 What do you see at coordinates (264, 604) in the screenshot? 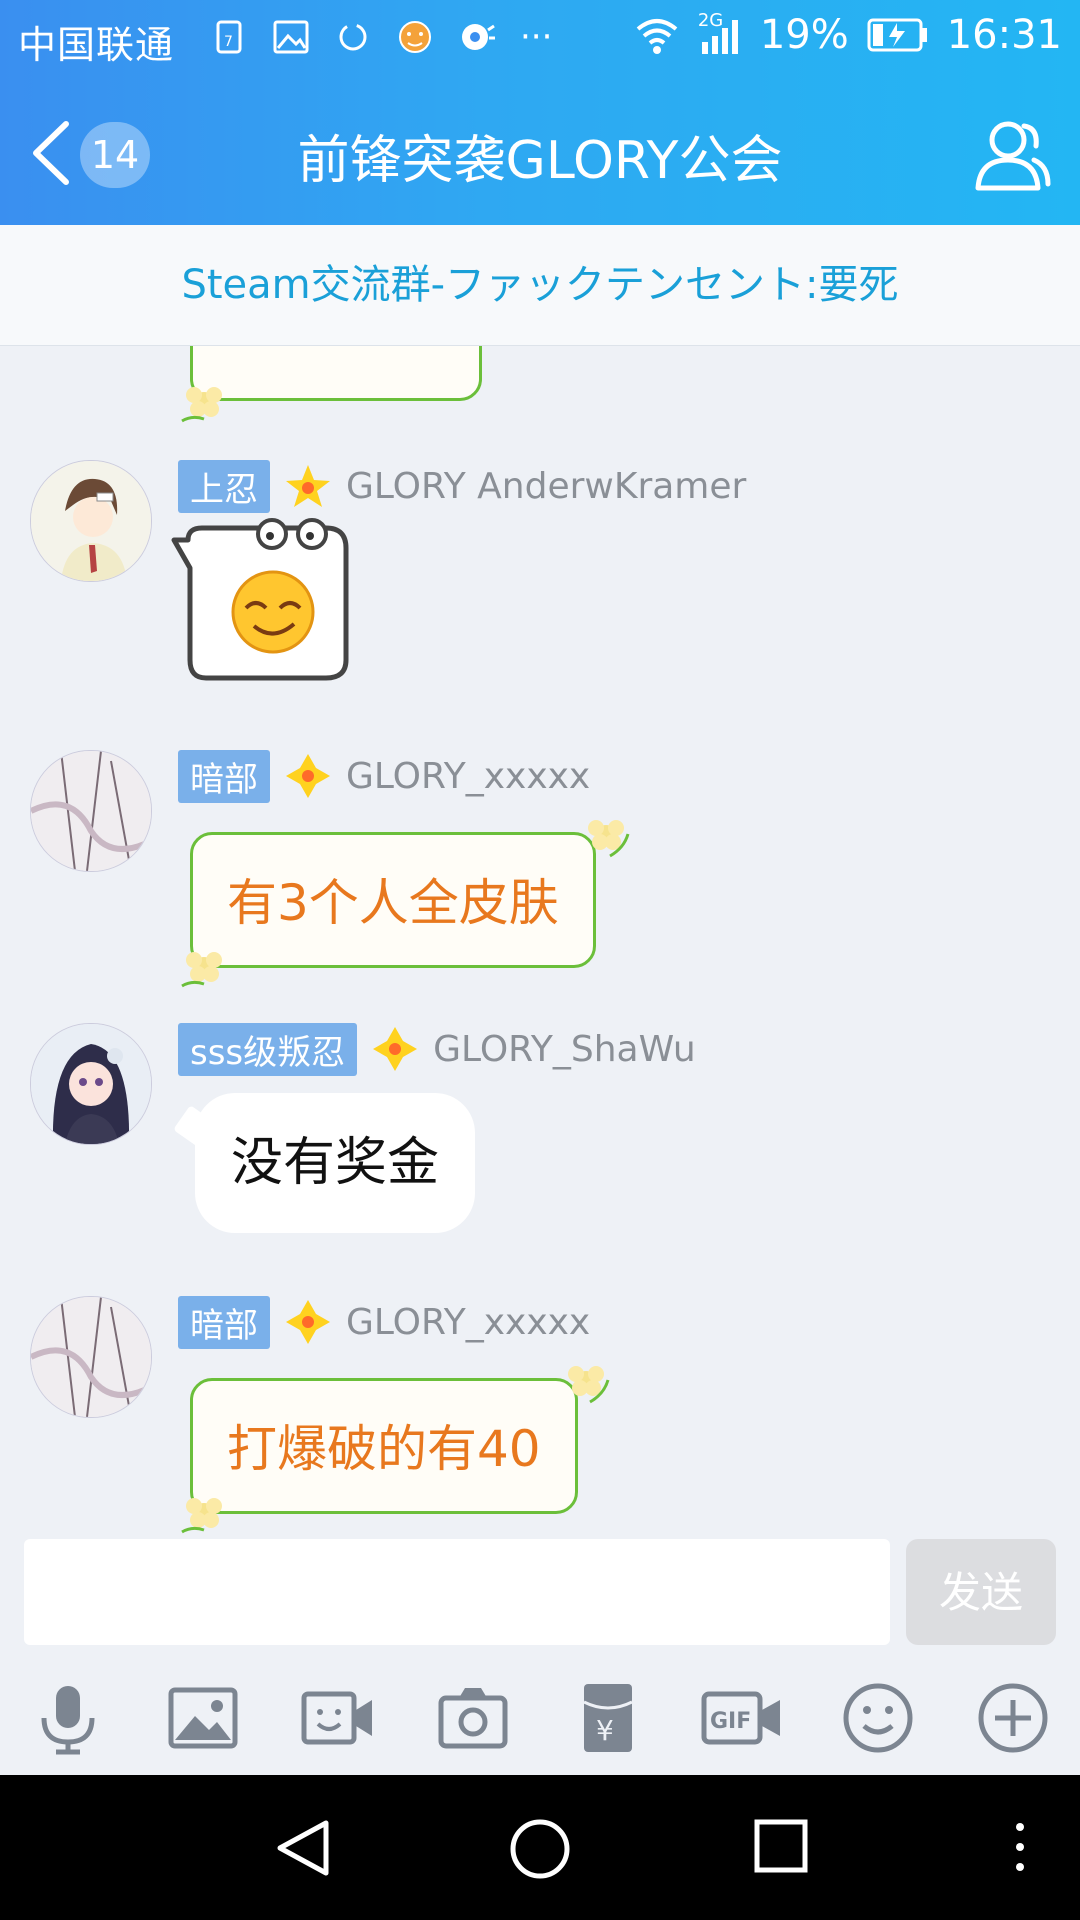
I see `smug-face-sticker-icon` at bounding box center [264, 604].